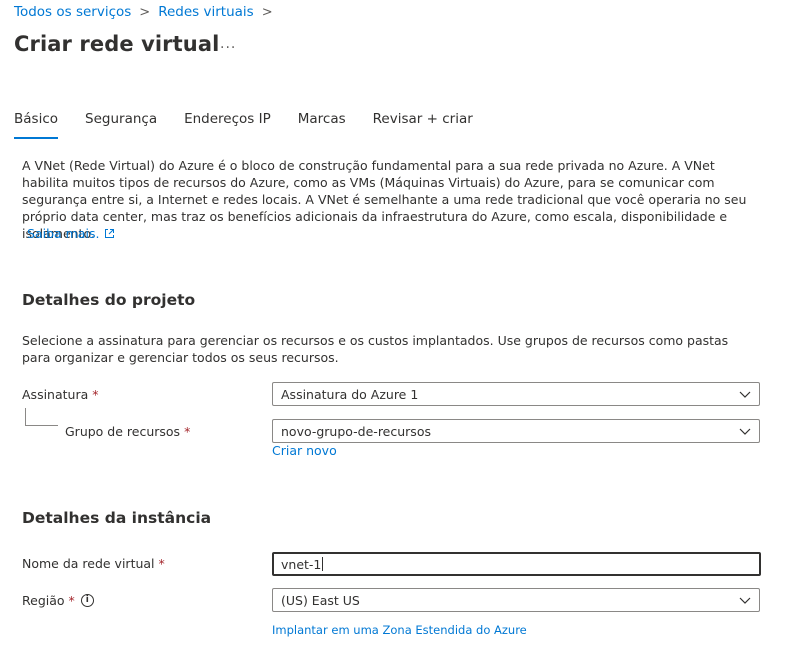 The width and height of the screenshot is (787, 651). What do you see at coordinates (41, 425) in the screenshot?
I see `tree-connector-horizontal` at bounding box center [41, 425].